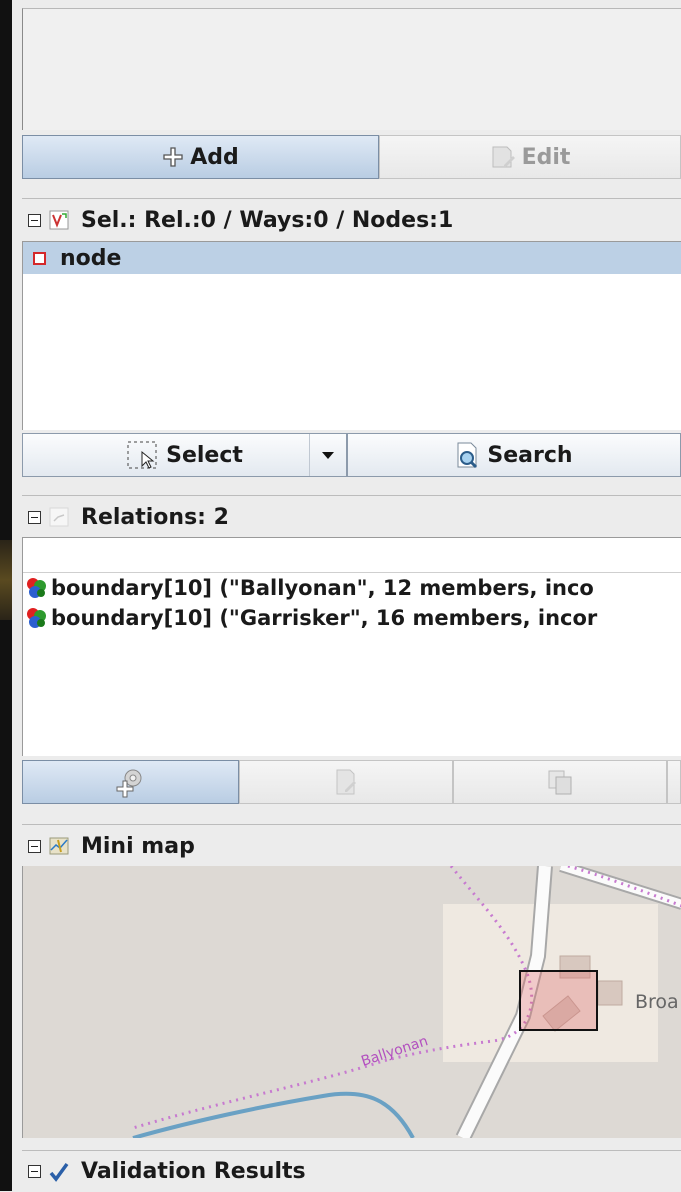 This screenshot has height=1192, width=681. Describe the element at coordinates (173, 157) in the screenshot. I see `plus-icon` at that location.